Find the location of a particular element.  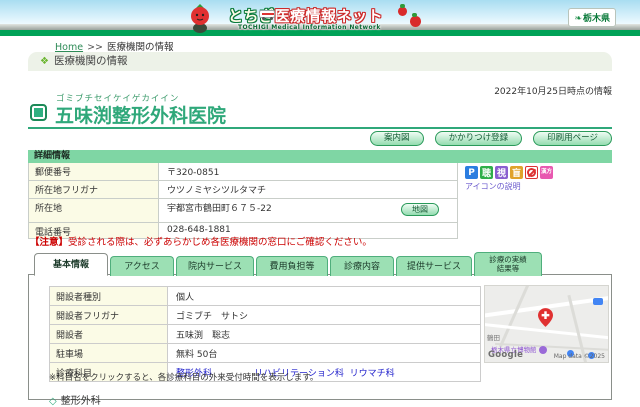

department-link-rheumatology: リウマチ科 is located at coordinates (372, 374).